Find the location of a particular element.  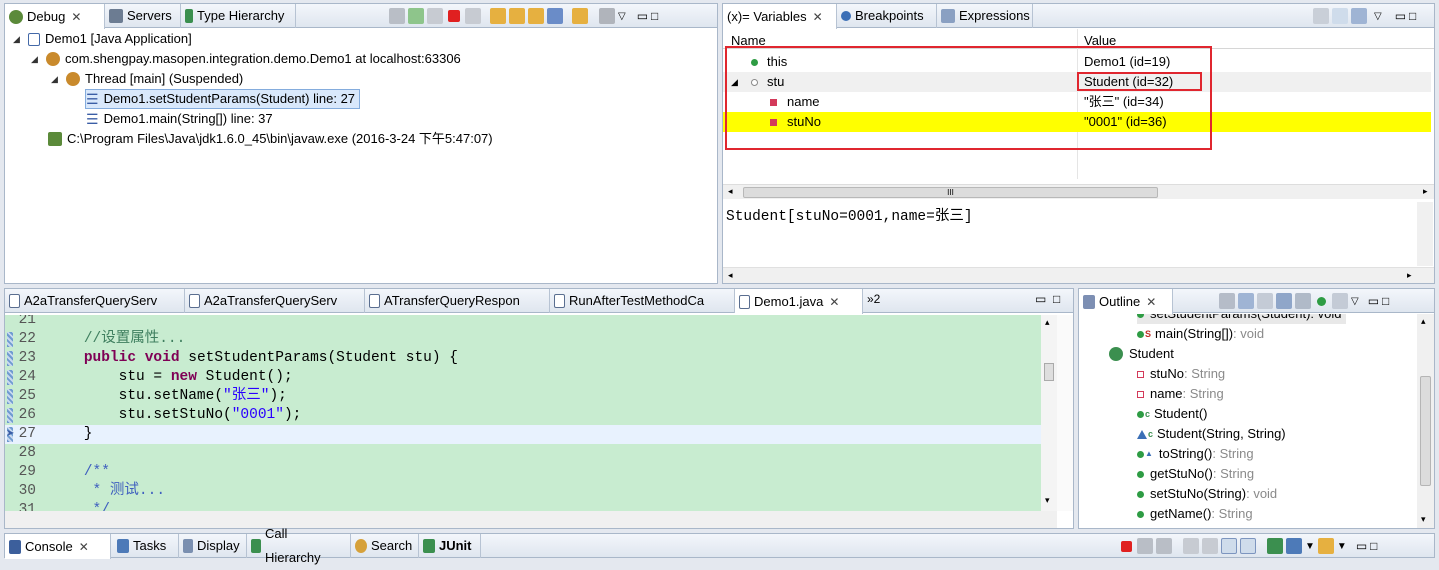

horizontal-scrollbar: ◂ III ▸ is located at coordinates (1078, 191).